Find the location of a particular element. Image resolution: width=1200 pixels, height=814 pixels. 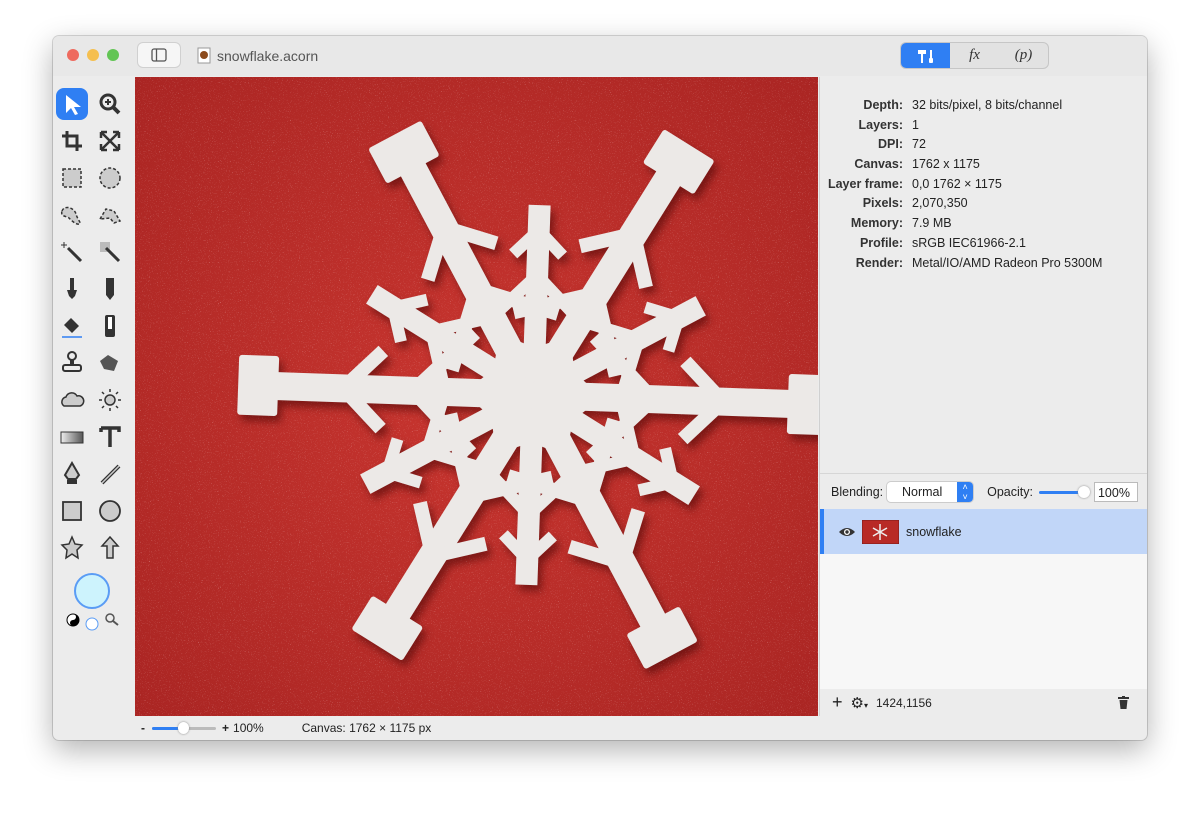

document-icon is located at coordinates (204, 55).